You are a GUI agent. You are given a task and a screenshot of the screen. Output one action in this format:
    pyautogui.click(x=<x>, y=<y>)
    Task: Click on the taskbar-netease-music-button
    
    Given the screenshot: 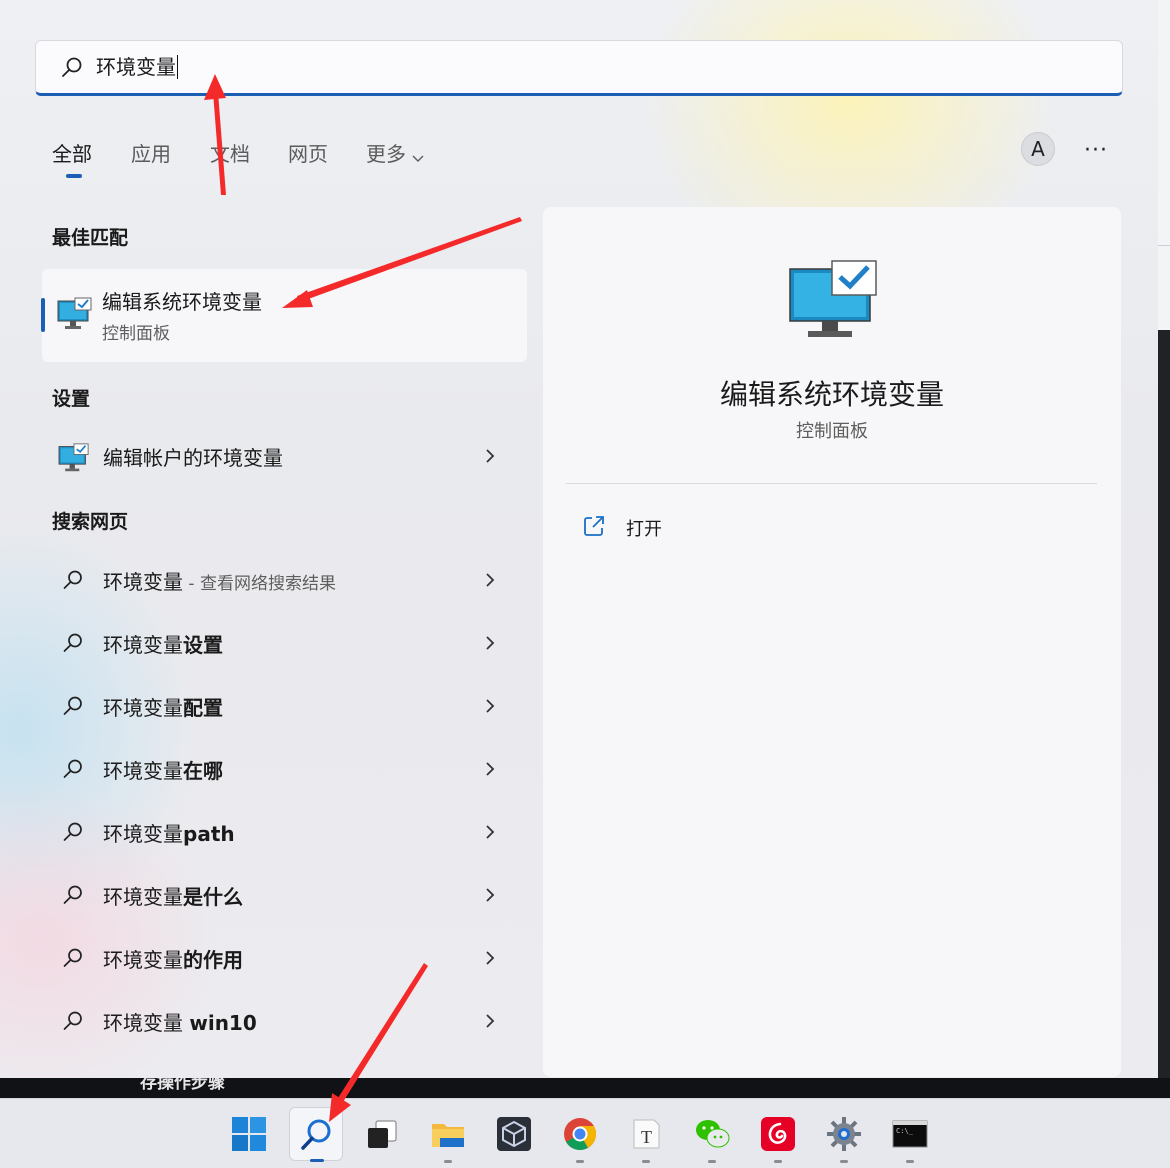 What is the action you would take?
    pyautogui.click(x=778, y=1135)
    